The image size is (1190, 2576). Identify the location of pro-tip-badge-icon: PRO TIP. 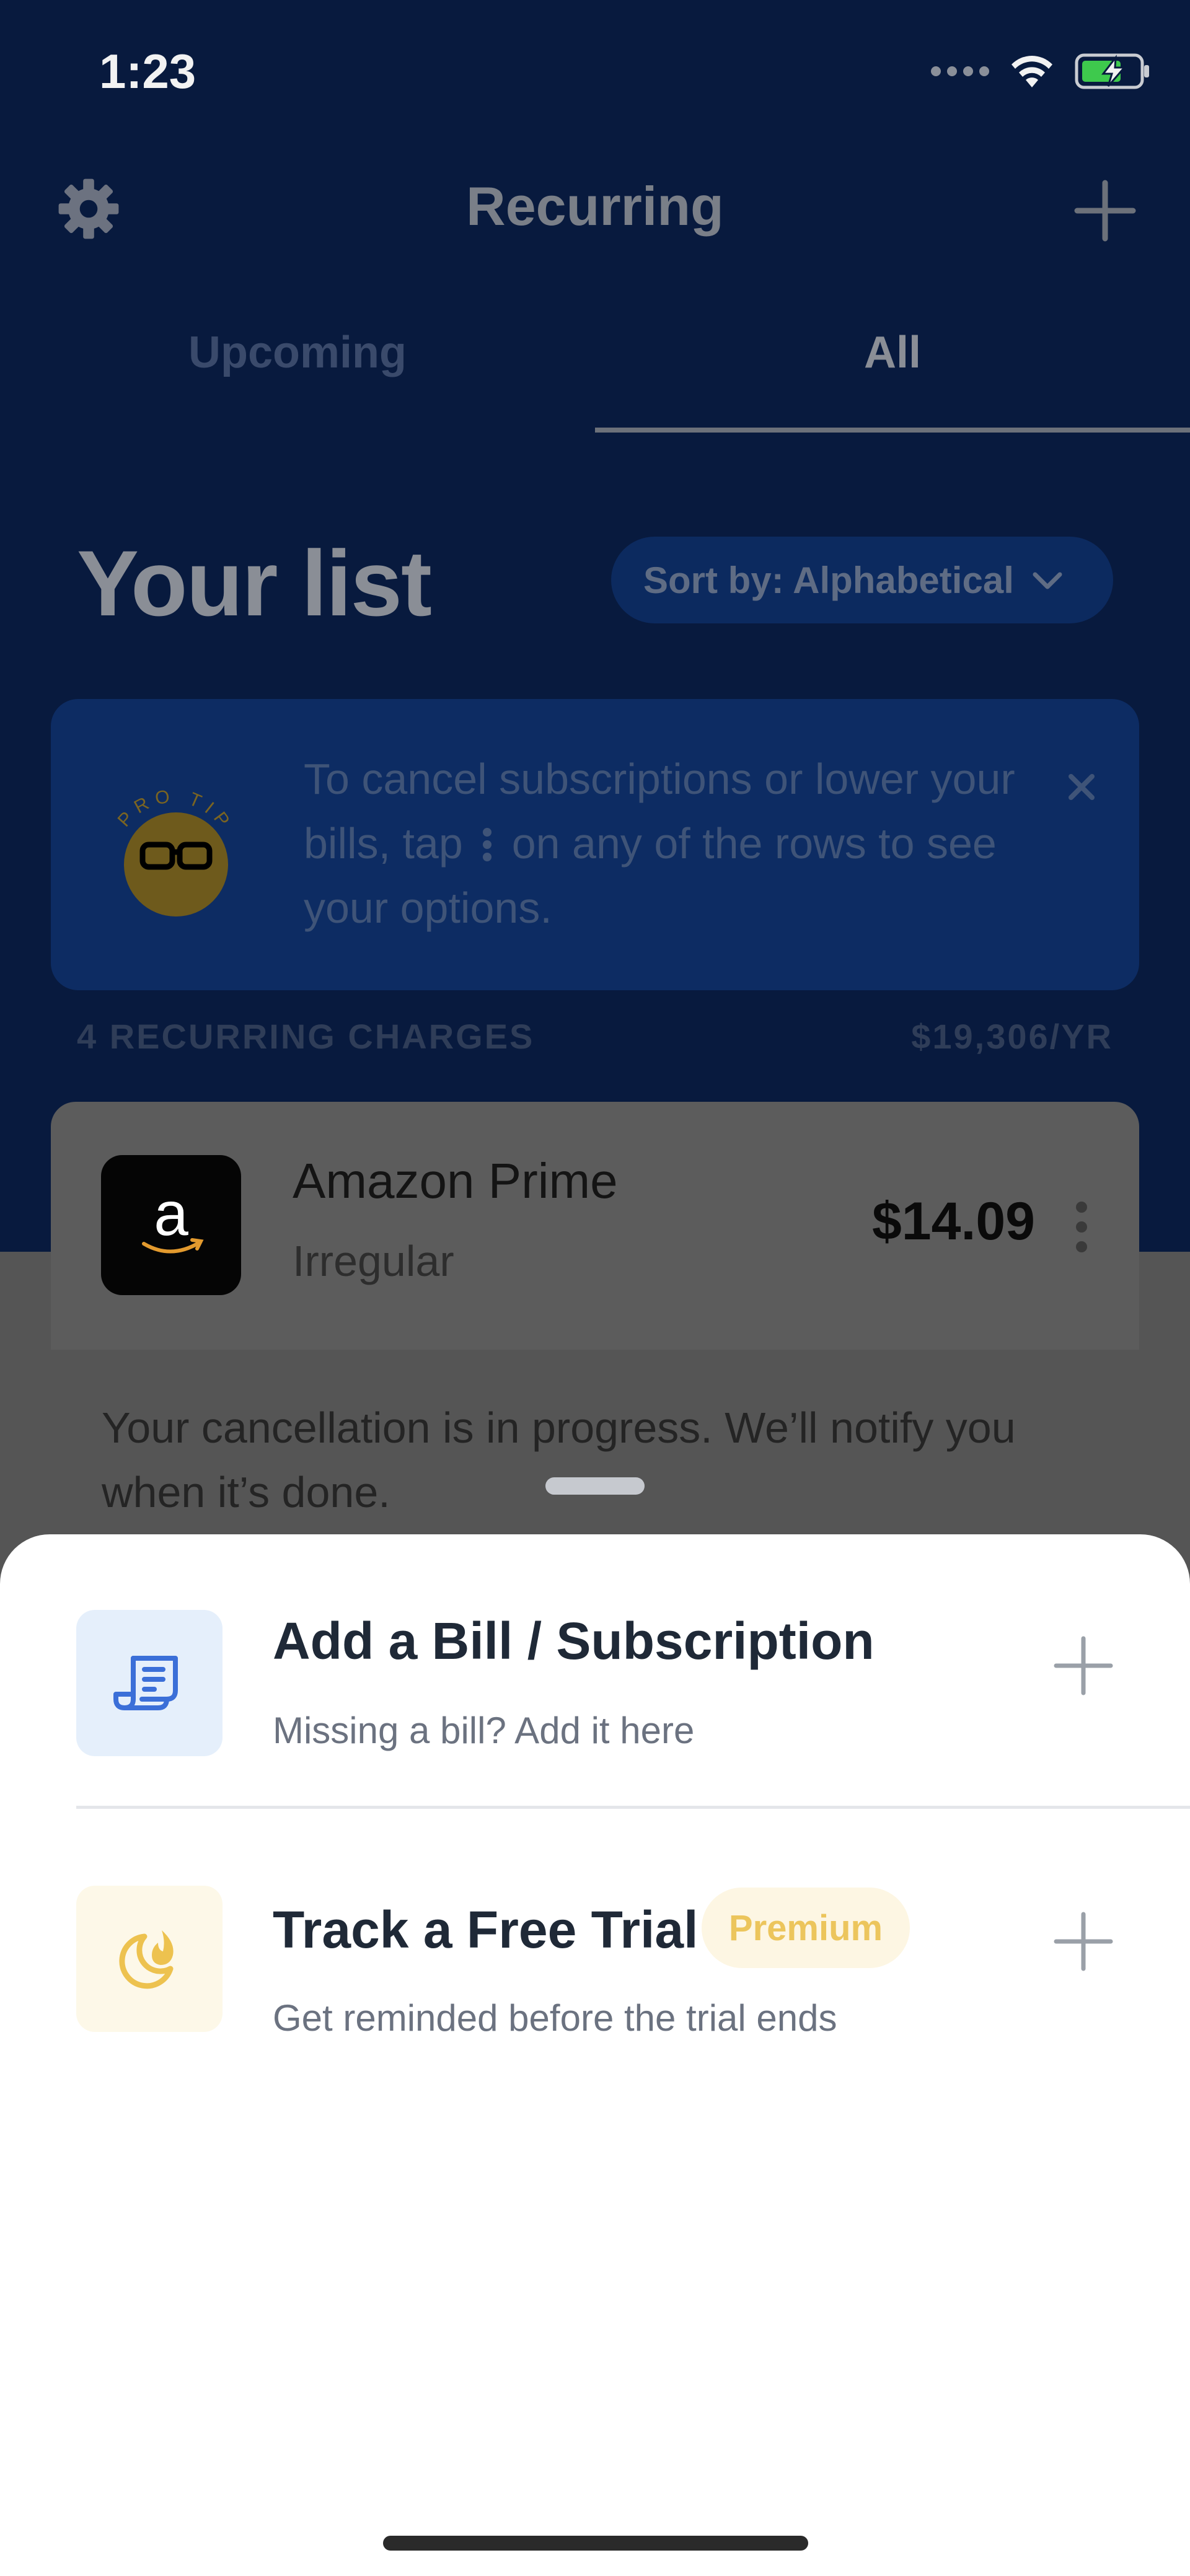
(172, 851).